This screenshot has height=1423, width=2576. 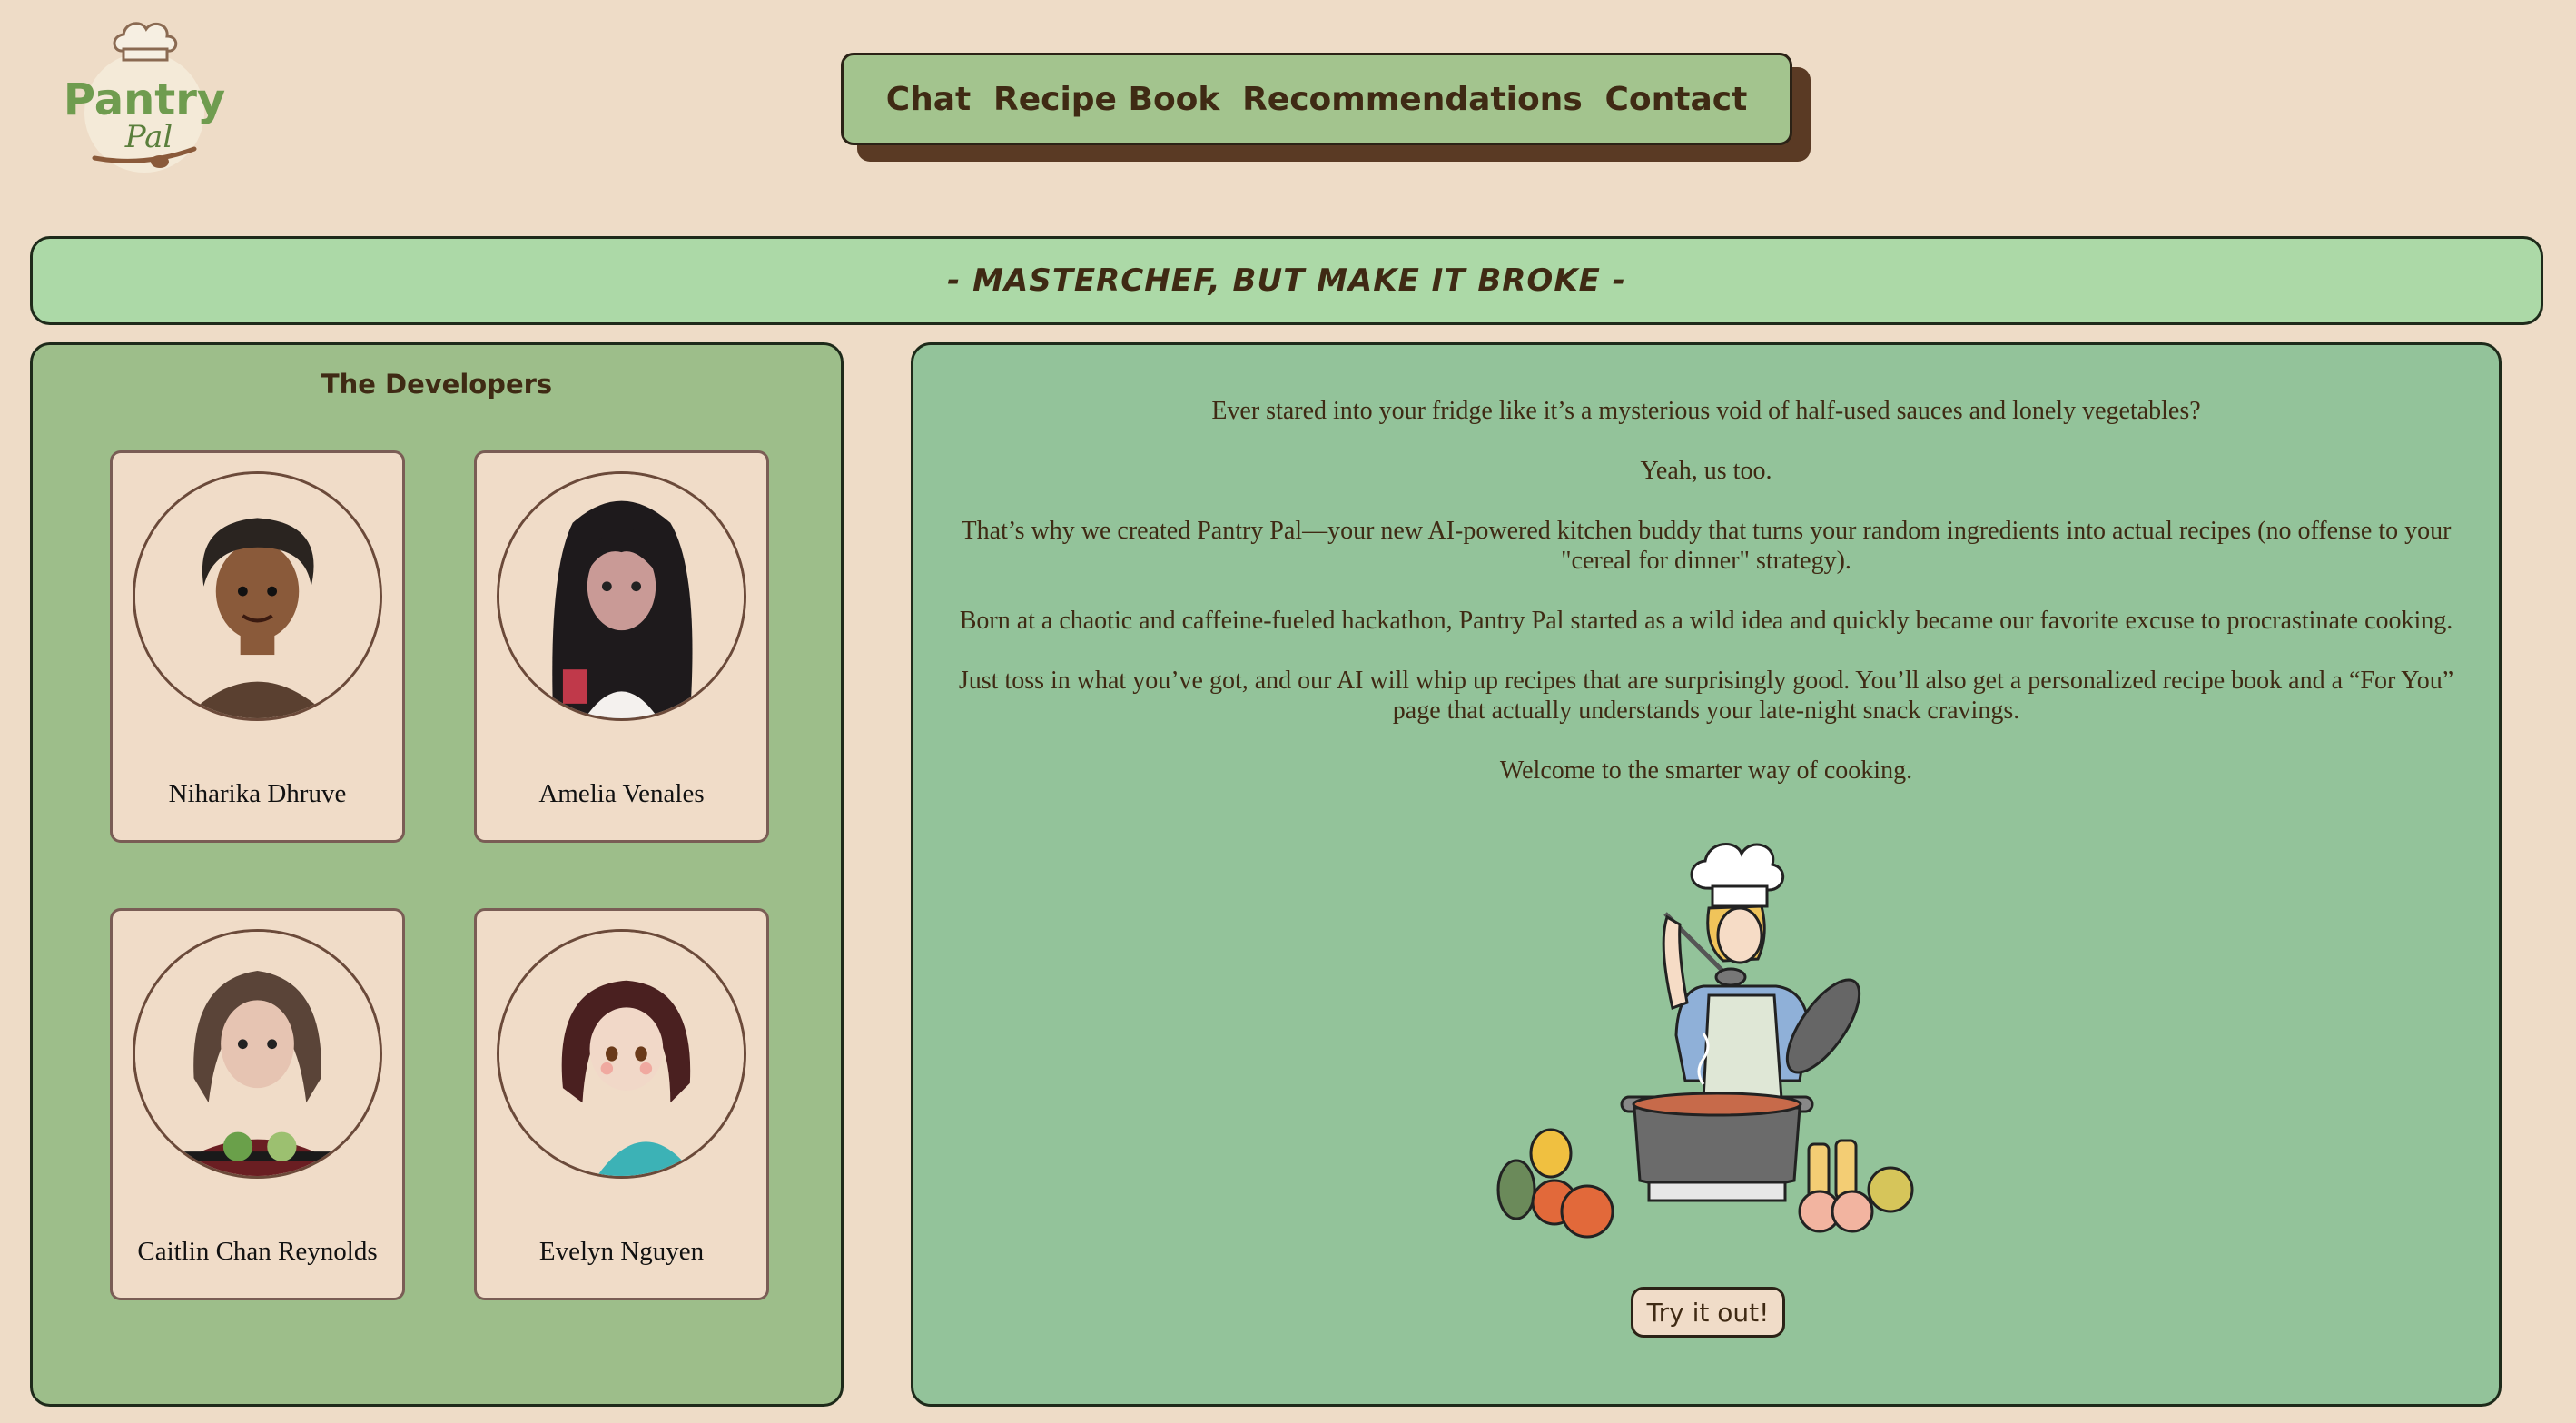 I want to click on developers-title: The Developers, so click(x=437, y=384).